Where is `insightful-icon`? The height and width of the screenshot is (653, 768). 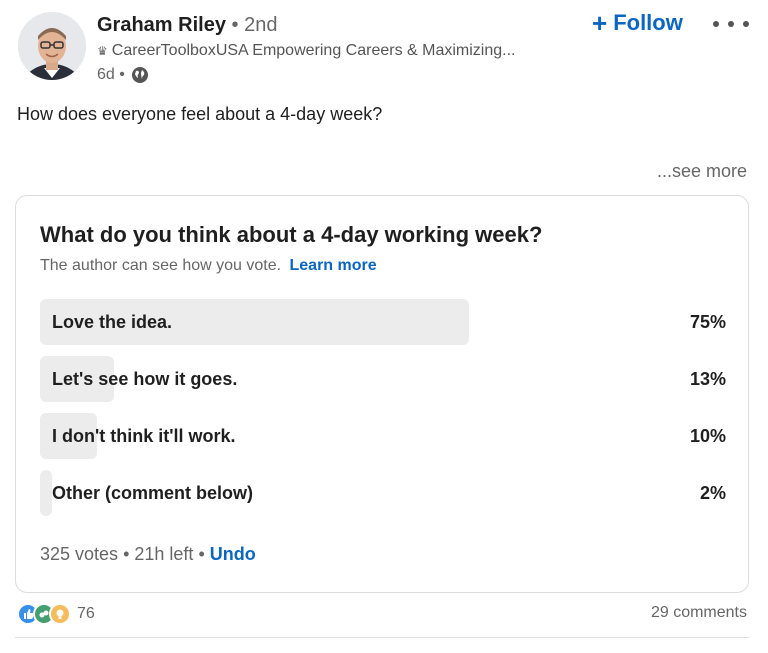 insightful-icon is located at coordinates (60, 614).